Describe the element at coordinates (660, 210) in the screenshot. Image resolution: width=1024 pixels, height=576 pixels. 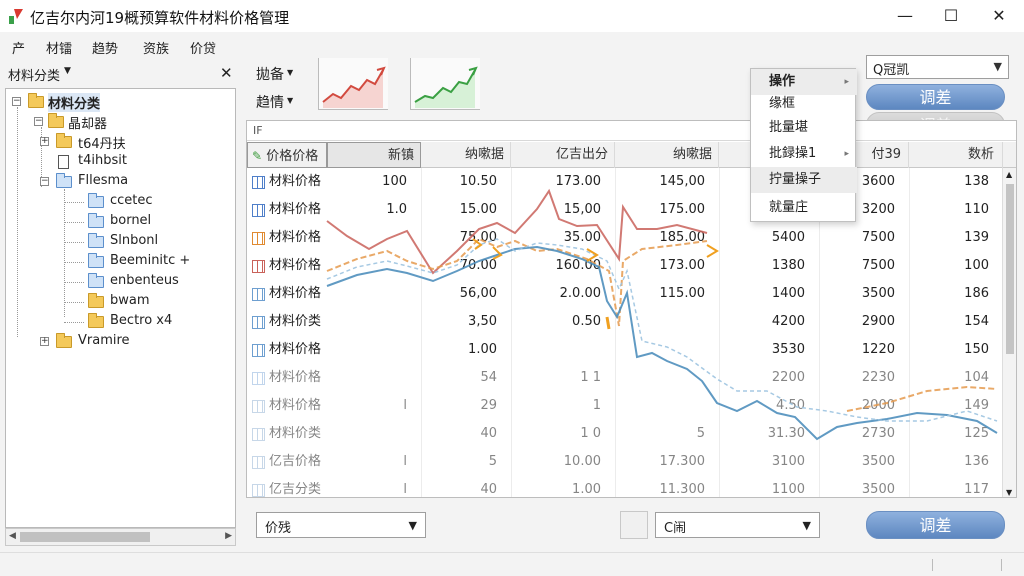
I see `table-cell: 175.00` at that location.